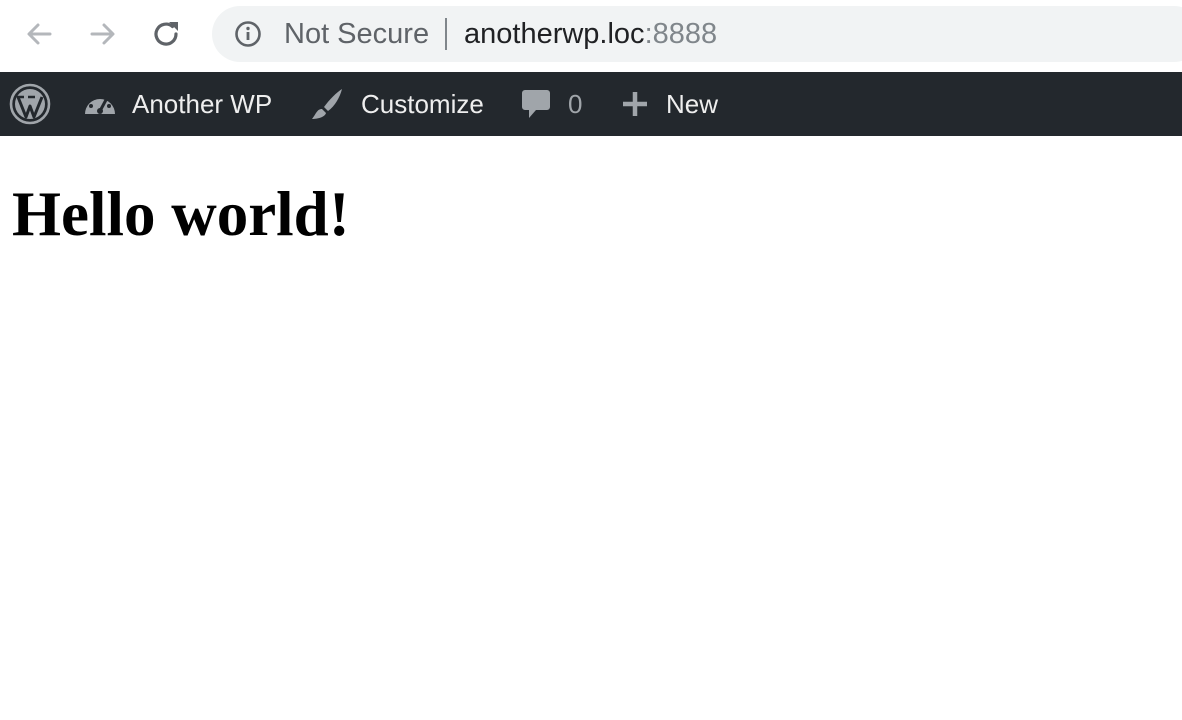  I want to click on browser-toolbar: Not Secure anotherwp.loc:8888, so click(591, 36).